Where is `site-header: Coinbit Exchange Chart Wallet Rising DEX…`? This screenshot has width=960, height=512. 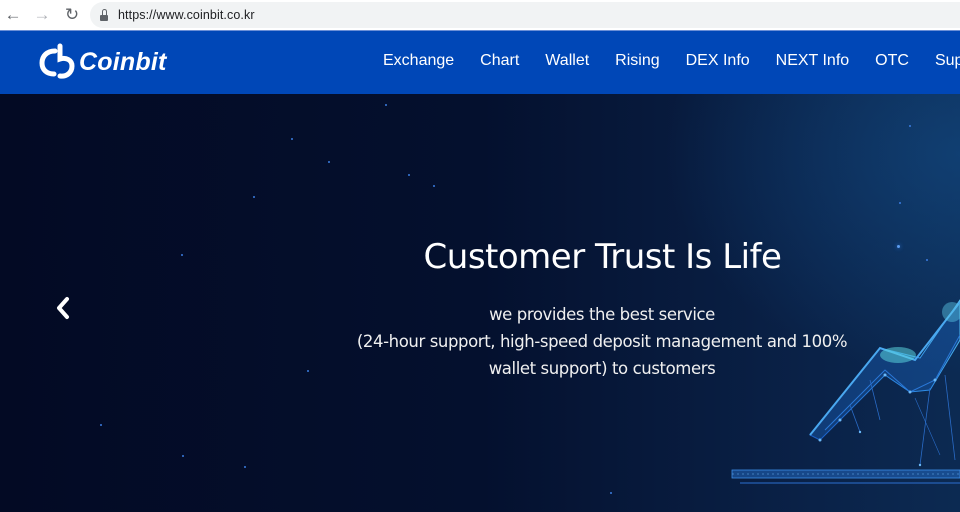 site-header: Coinbit Exchange Chart Wallet Rising DEX… is located at coordinates (480, 62).